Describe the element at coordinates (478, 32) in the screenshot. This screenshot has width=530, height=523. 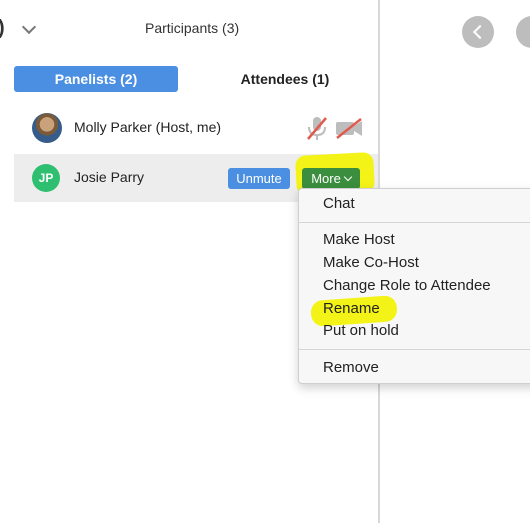
I see `back-icon` at that location.